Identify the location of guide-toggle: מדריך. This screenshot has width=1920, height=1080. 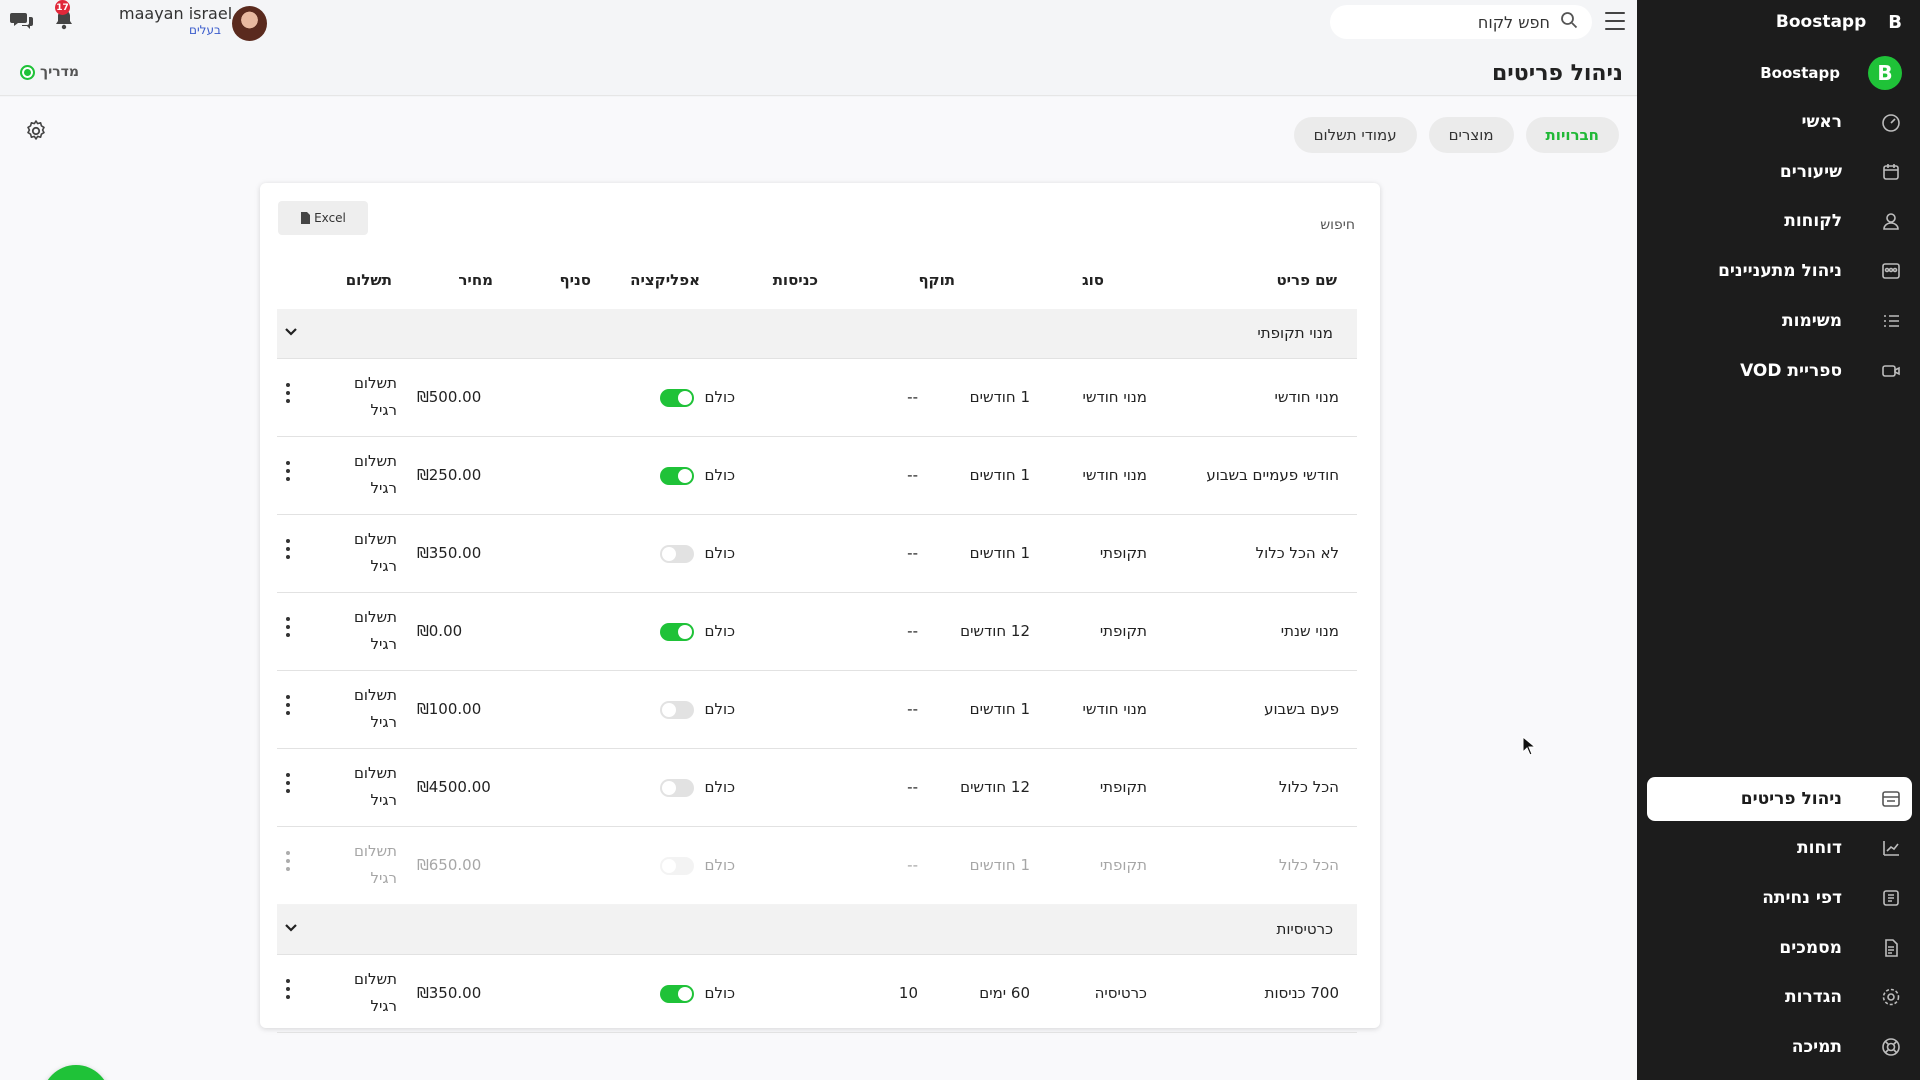
(49, 72).